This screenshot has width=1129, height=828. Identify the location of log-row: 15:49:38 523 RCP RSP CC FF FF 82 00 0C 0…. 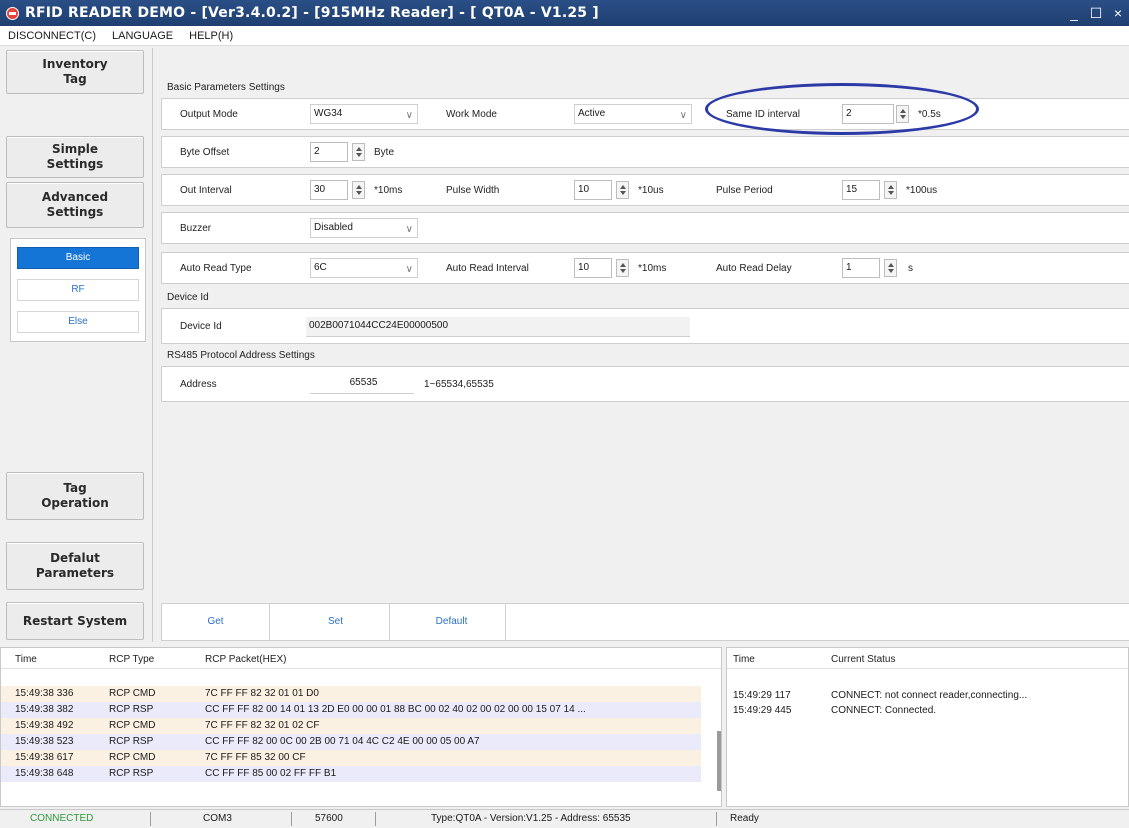
(351, 742).